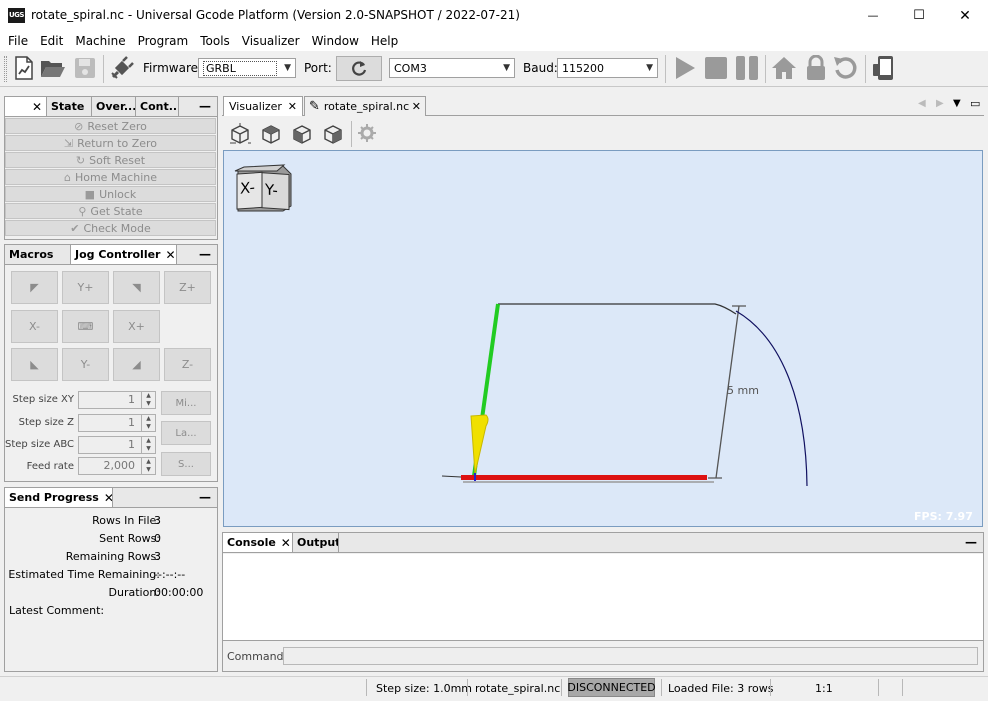  I want to click on minimize-button: —, so click(873, 15).